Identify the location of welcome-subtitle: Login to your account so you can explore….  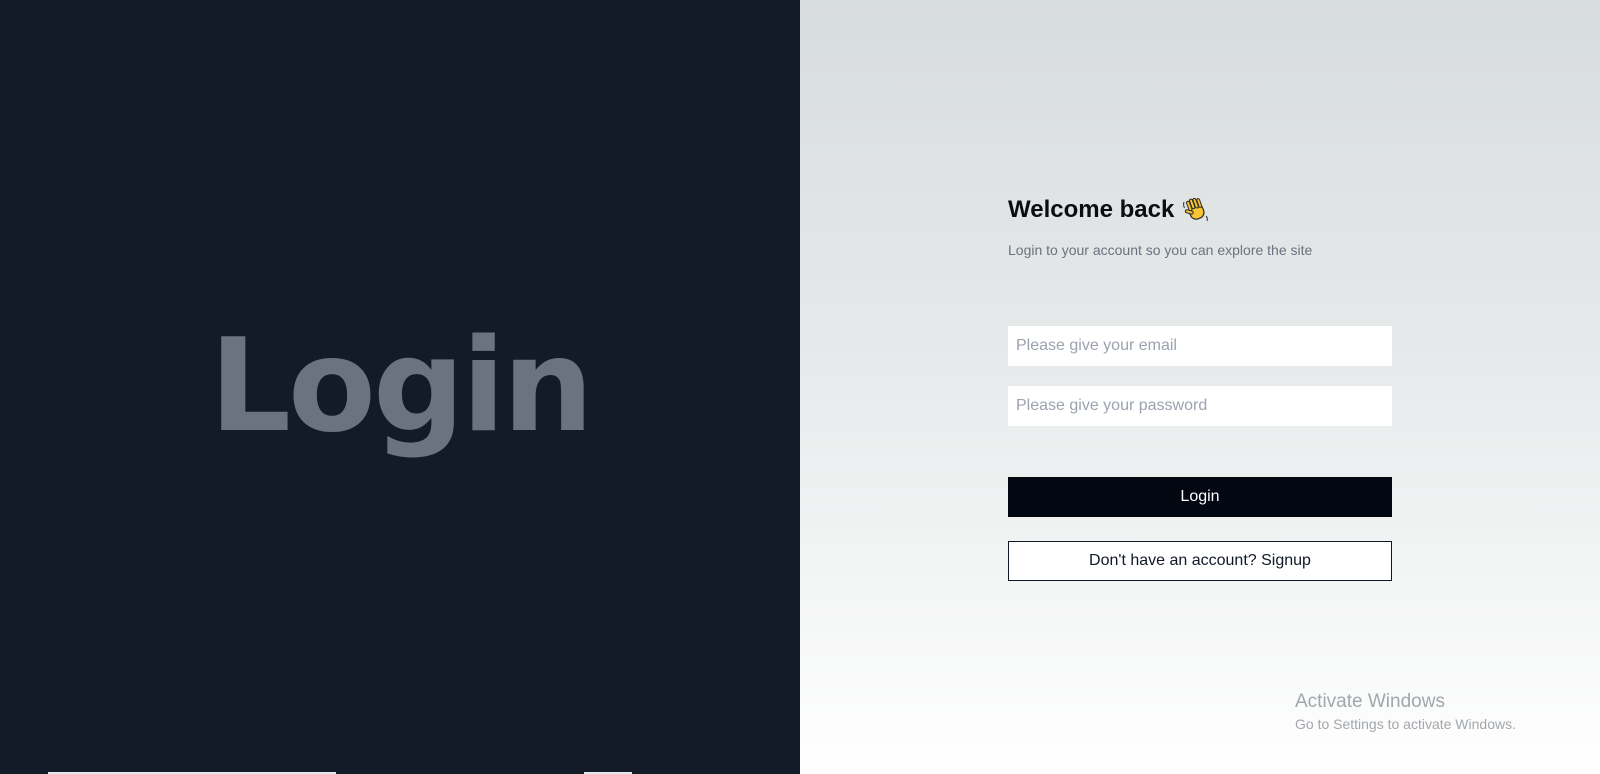
(1160, 250).